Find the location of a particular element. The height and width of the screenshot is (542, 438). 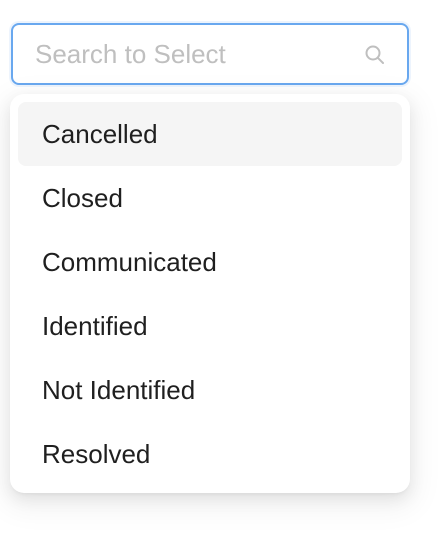

search-select-box is located at coordinates (210, 54).